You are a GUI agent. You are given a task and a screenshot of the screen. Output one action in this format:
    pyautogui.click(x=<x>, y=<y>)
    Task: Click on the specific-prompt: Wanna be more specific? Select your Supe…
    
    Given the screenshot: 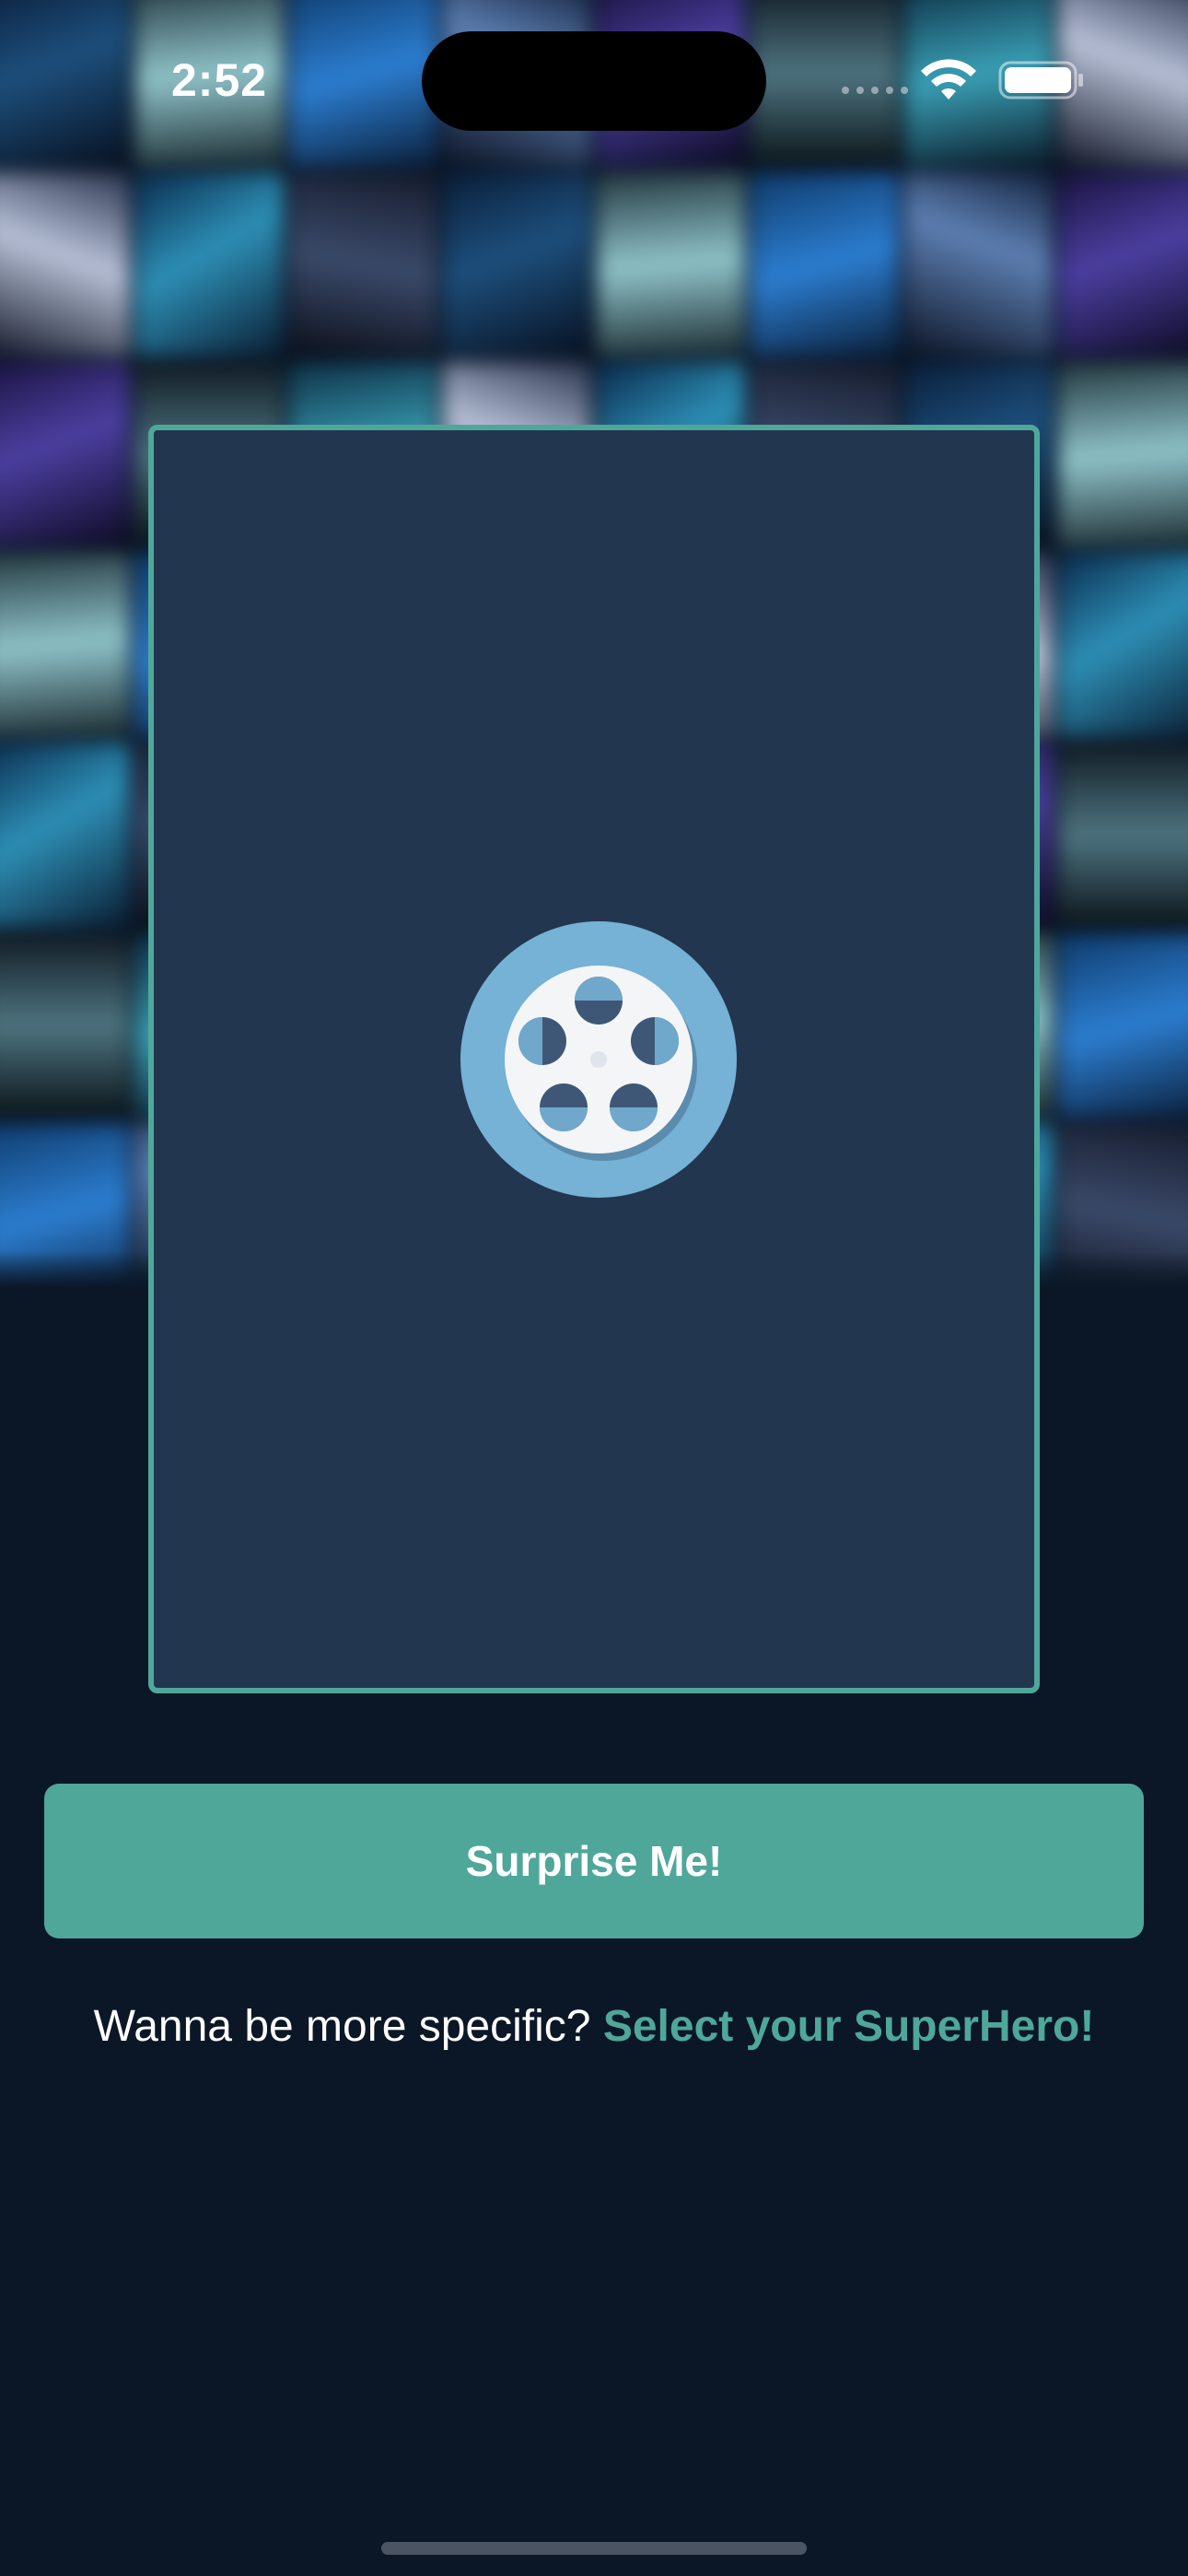 What is the action you would take?
    pyautogui.click(x=594, y=2026)
    